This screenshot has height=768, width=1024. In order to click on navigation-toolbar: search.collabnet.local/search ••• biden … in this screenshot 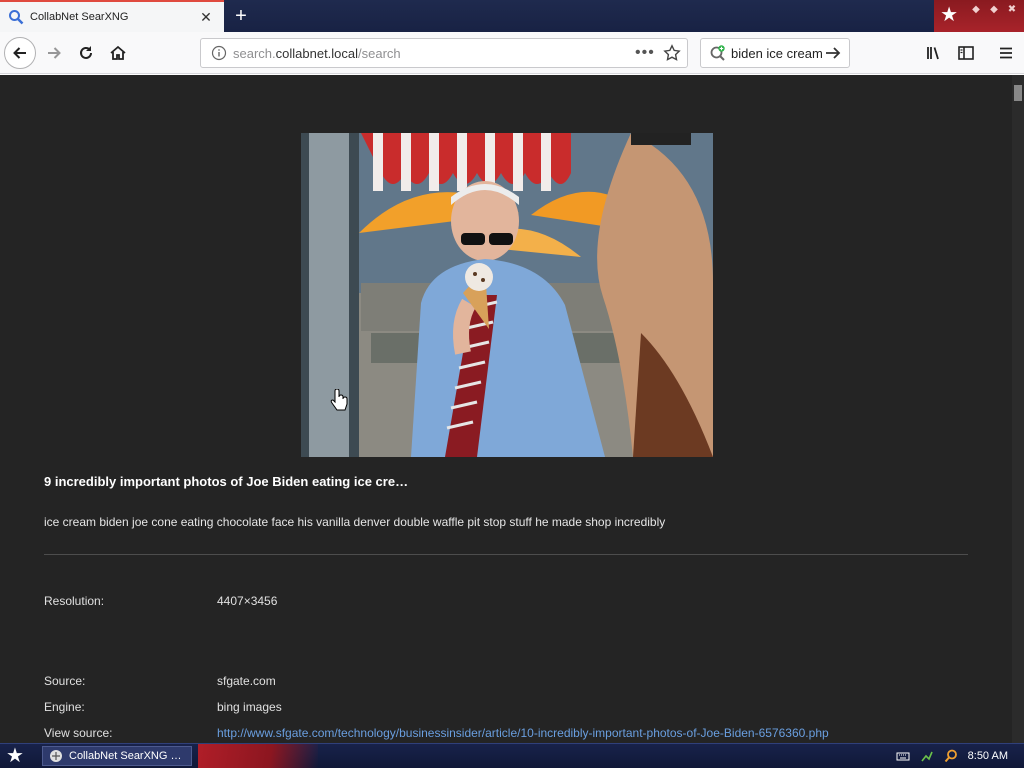, I will do `click(512, 53)`.